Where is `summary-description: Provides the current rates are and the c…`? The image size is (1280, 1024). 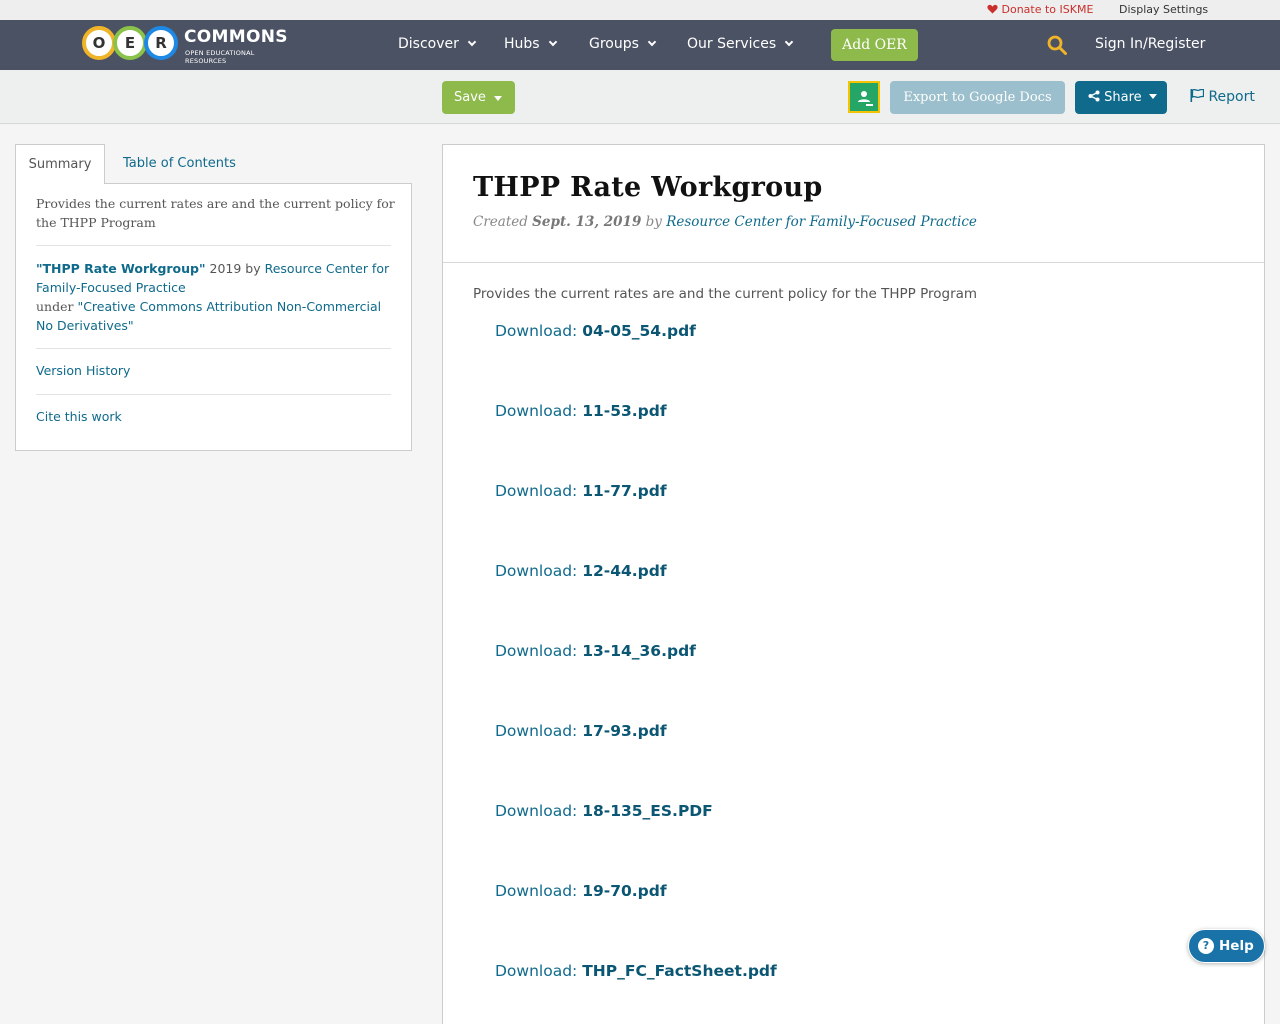
summary-description: Provides the current rates are and the c… is located at coordinates (215, 213).